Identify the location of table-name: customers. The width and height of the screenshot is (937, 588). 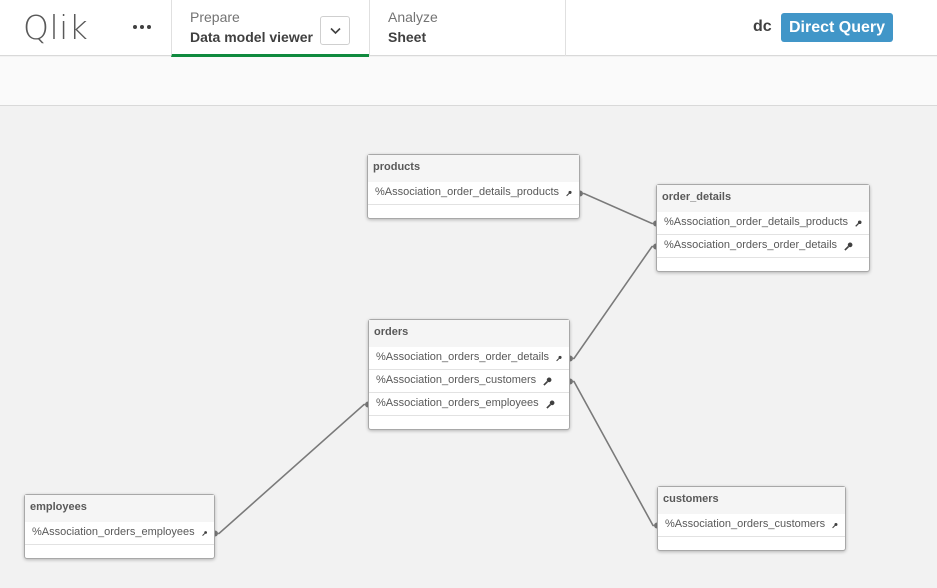
(751, 500).